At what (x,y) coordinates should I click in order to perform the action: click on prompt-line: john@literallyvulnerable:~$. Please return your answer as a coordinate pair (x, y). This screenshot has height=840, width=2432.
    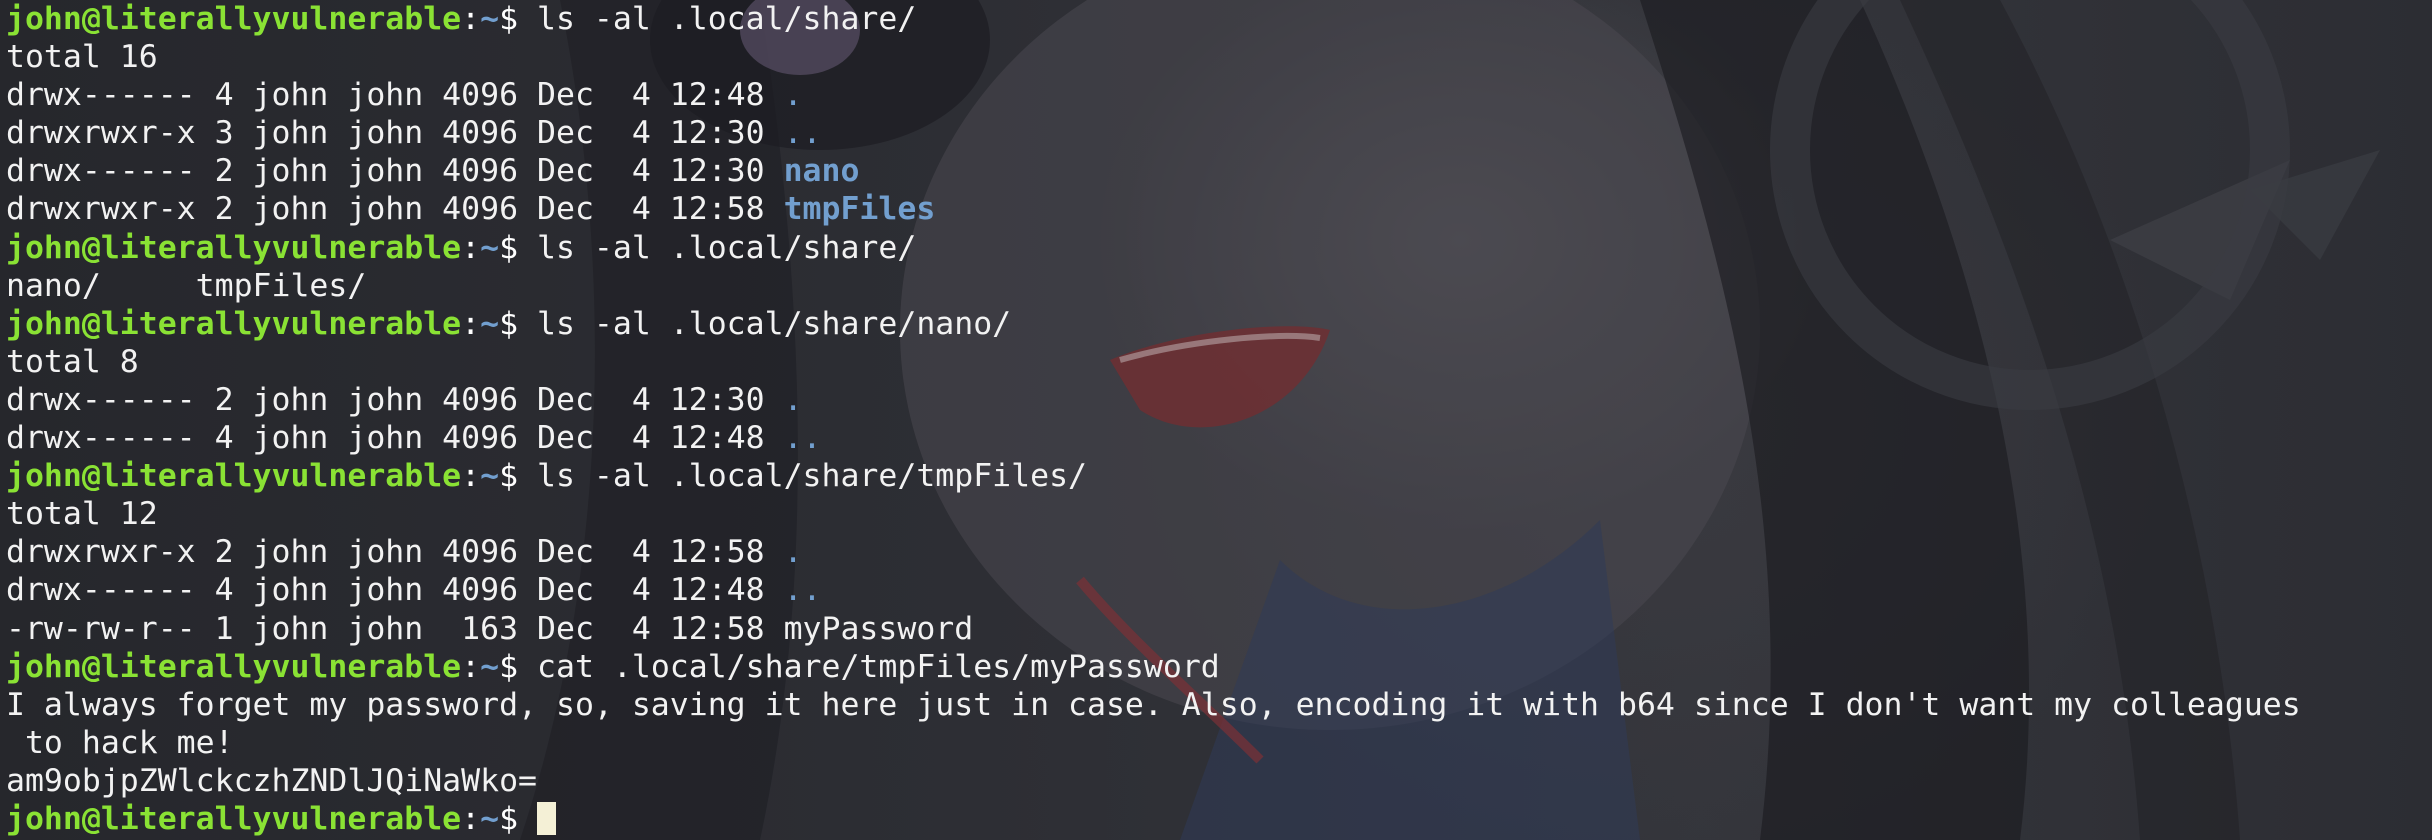
    Looking at the image, I should click on (1153, 819).